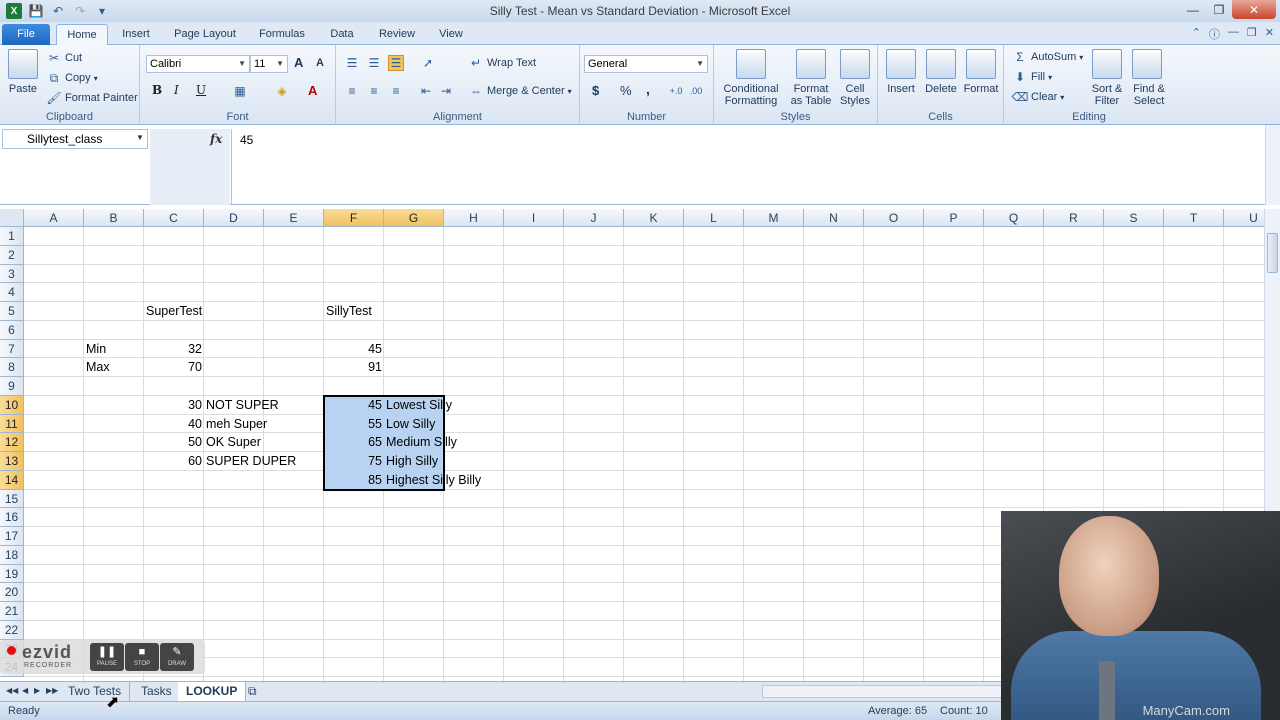 Image resolution: width=1280 pixels, height=720 pixels. What do you see at coordinates (216, 139) in the screenshot?
I see `insert-function-button: fx` at bounding box center [216, 139].